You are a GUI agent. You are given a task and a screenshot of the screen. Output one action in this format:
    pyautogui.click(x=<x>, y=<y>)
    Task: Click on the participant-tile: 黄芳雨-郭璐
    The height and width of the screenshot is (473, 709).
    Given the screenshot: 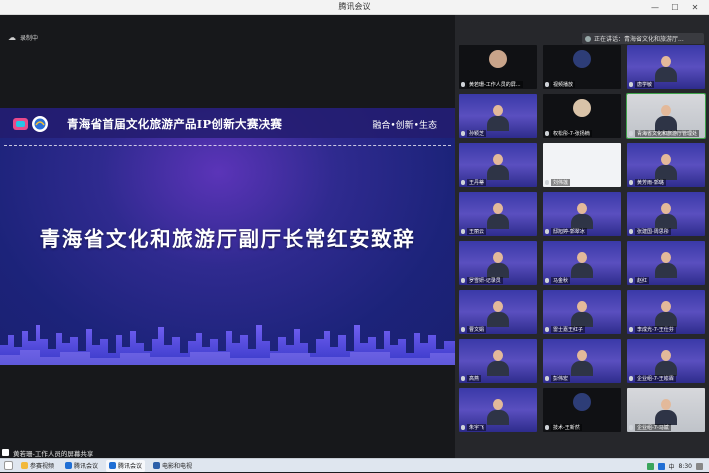 What is the action you would take?
    pyautogui.click(x=666, y=165)
    